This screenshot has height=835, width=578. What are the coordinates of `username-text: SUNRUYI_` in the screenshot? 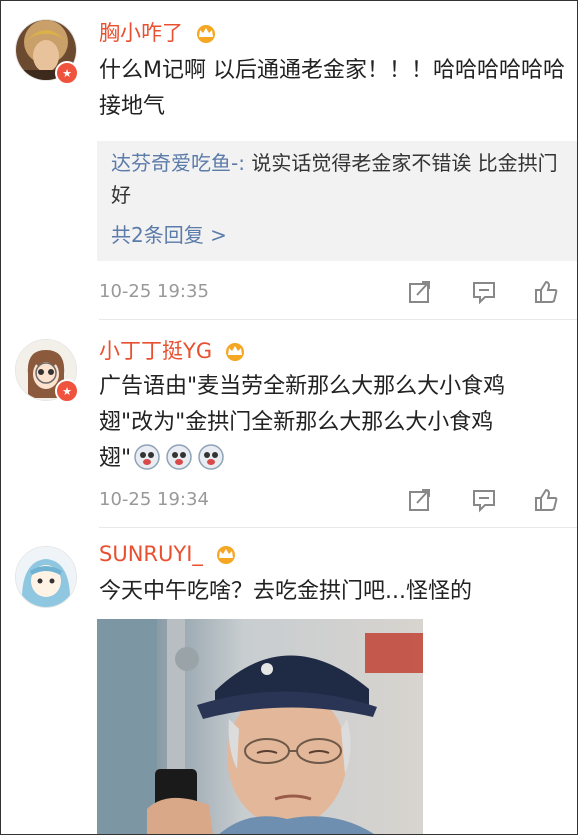 It's located at (151, 554).